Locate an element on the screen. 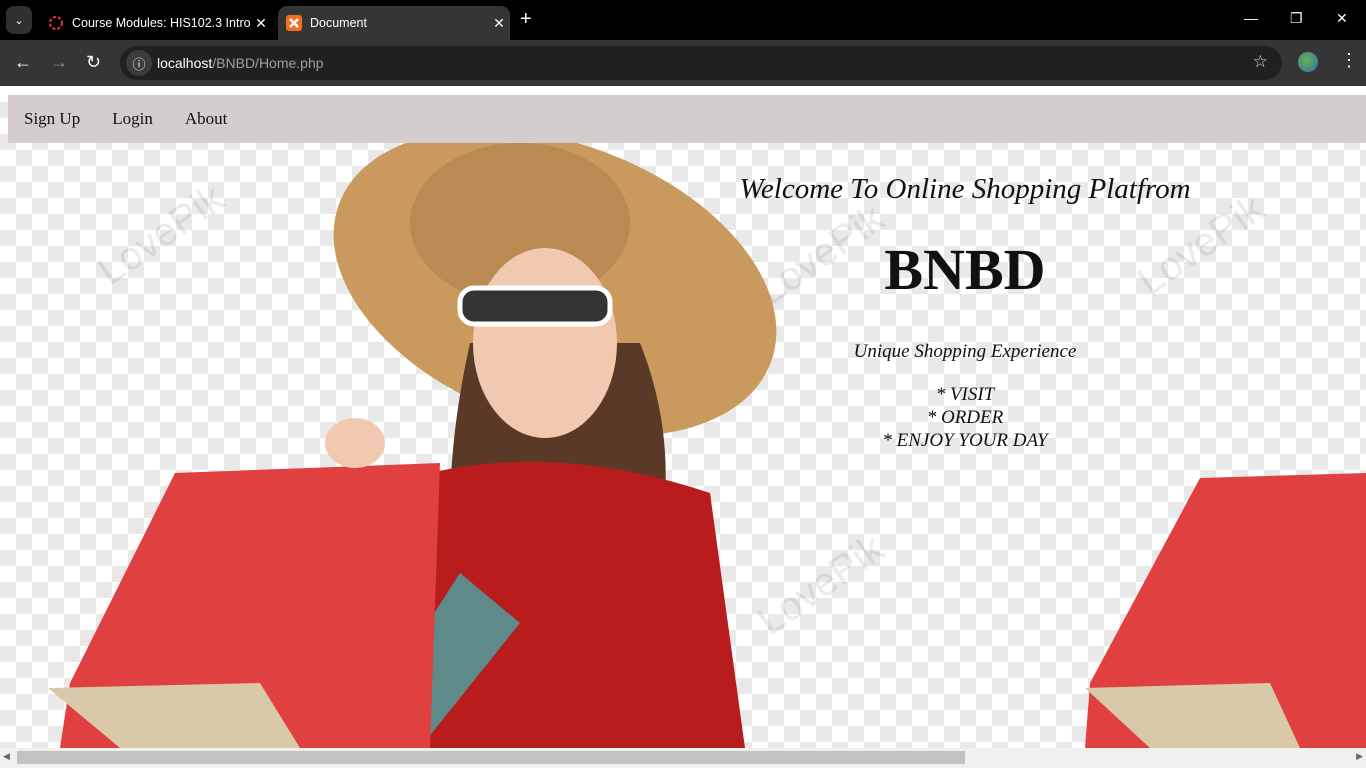 The height and width of the screenshot is (768, 1366). brand-title: BNBD is located at coordinates (965, 269).